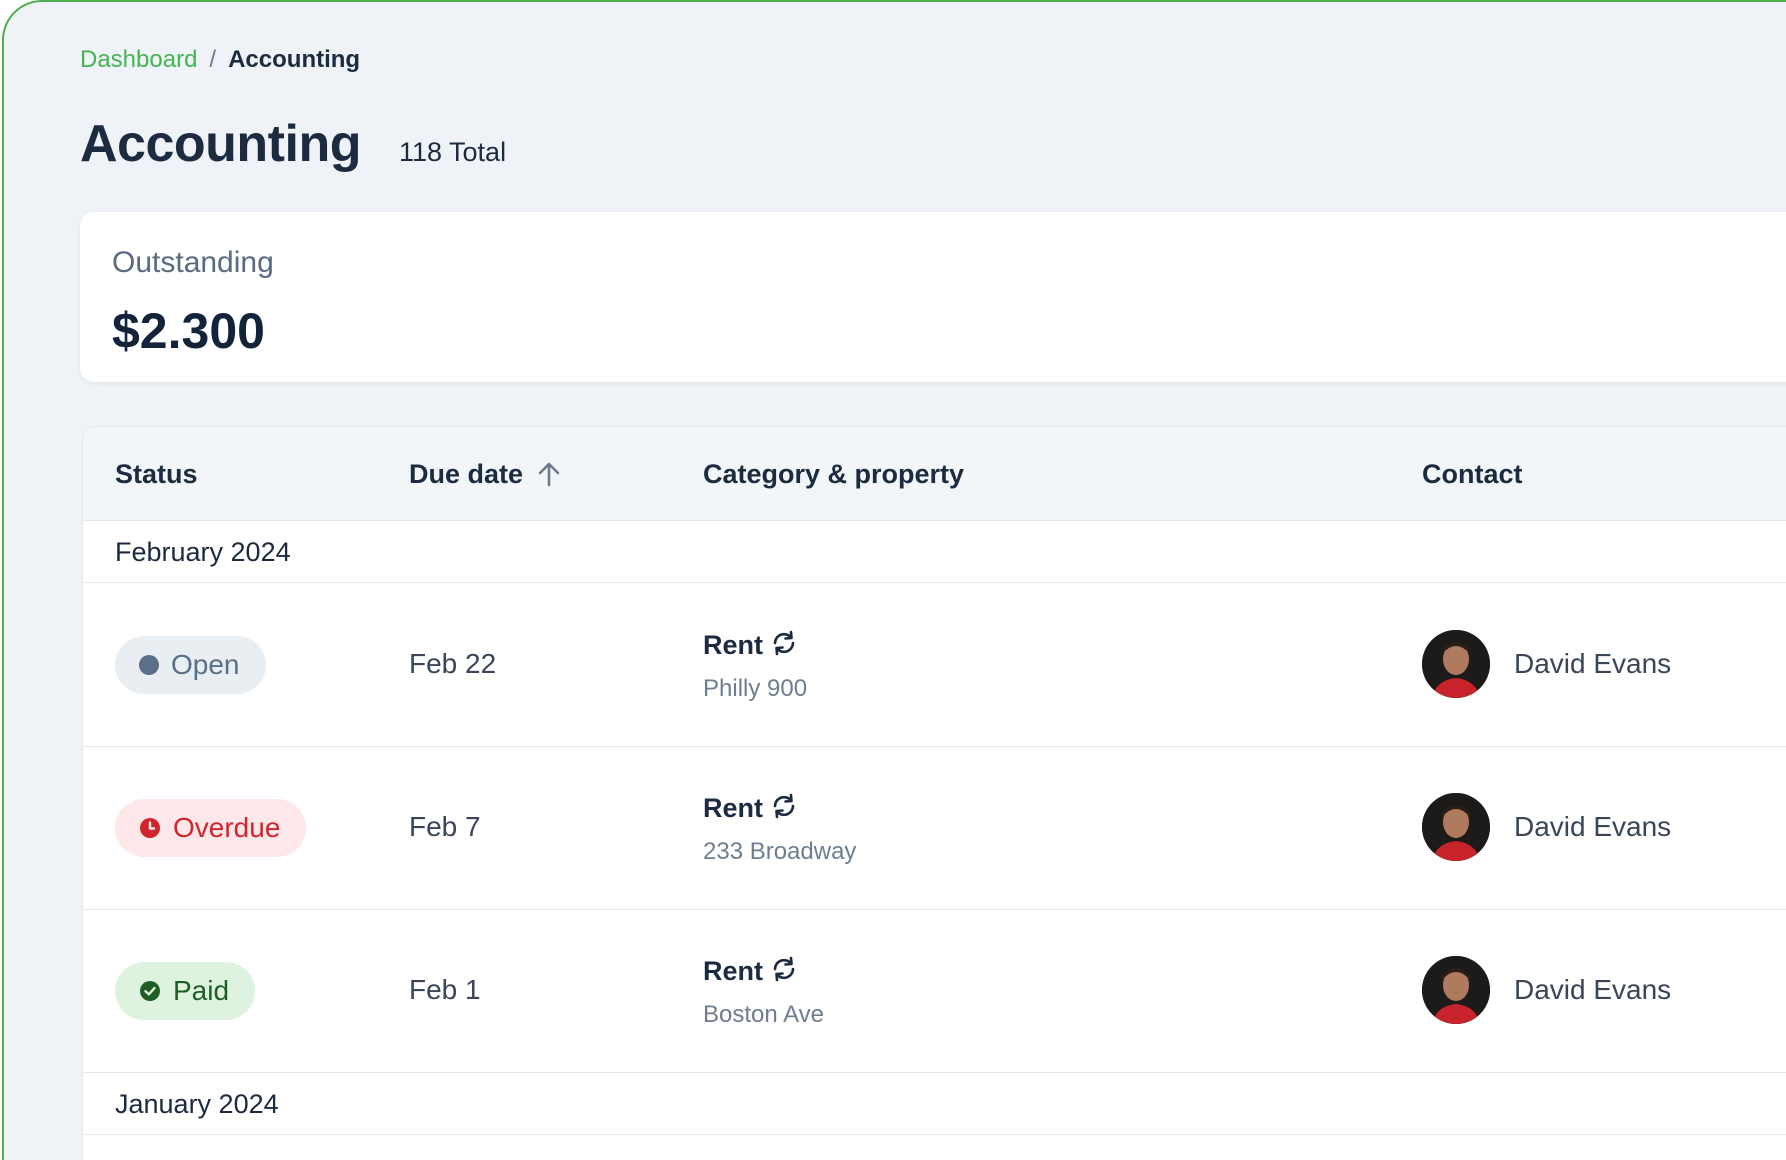 The image size is (1786, 1160). I want to click on due-date: Feb 7, so click(445, 826).